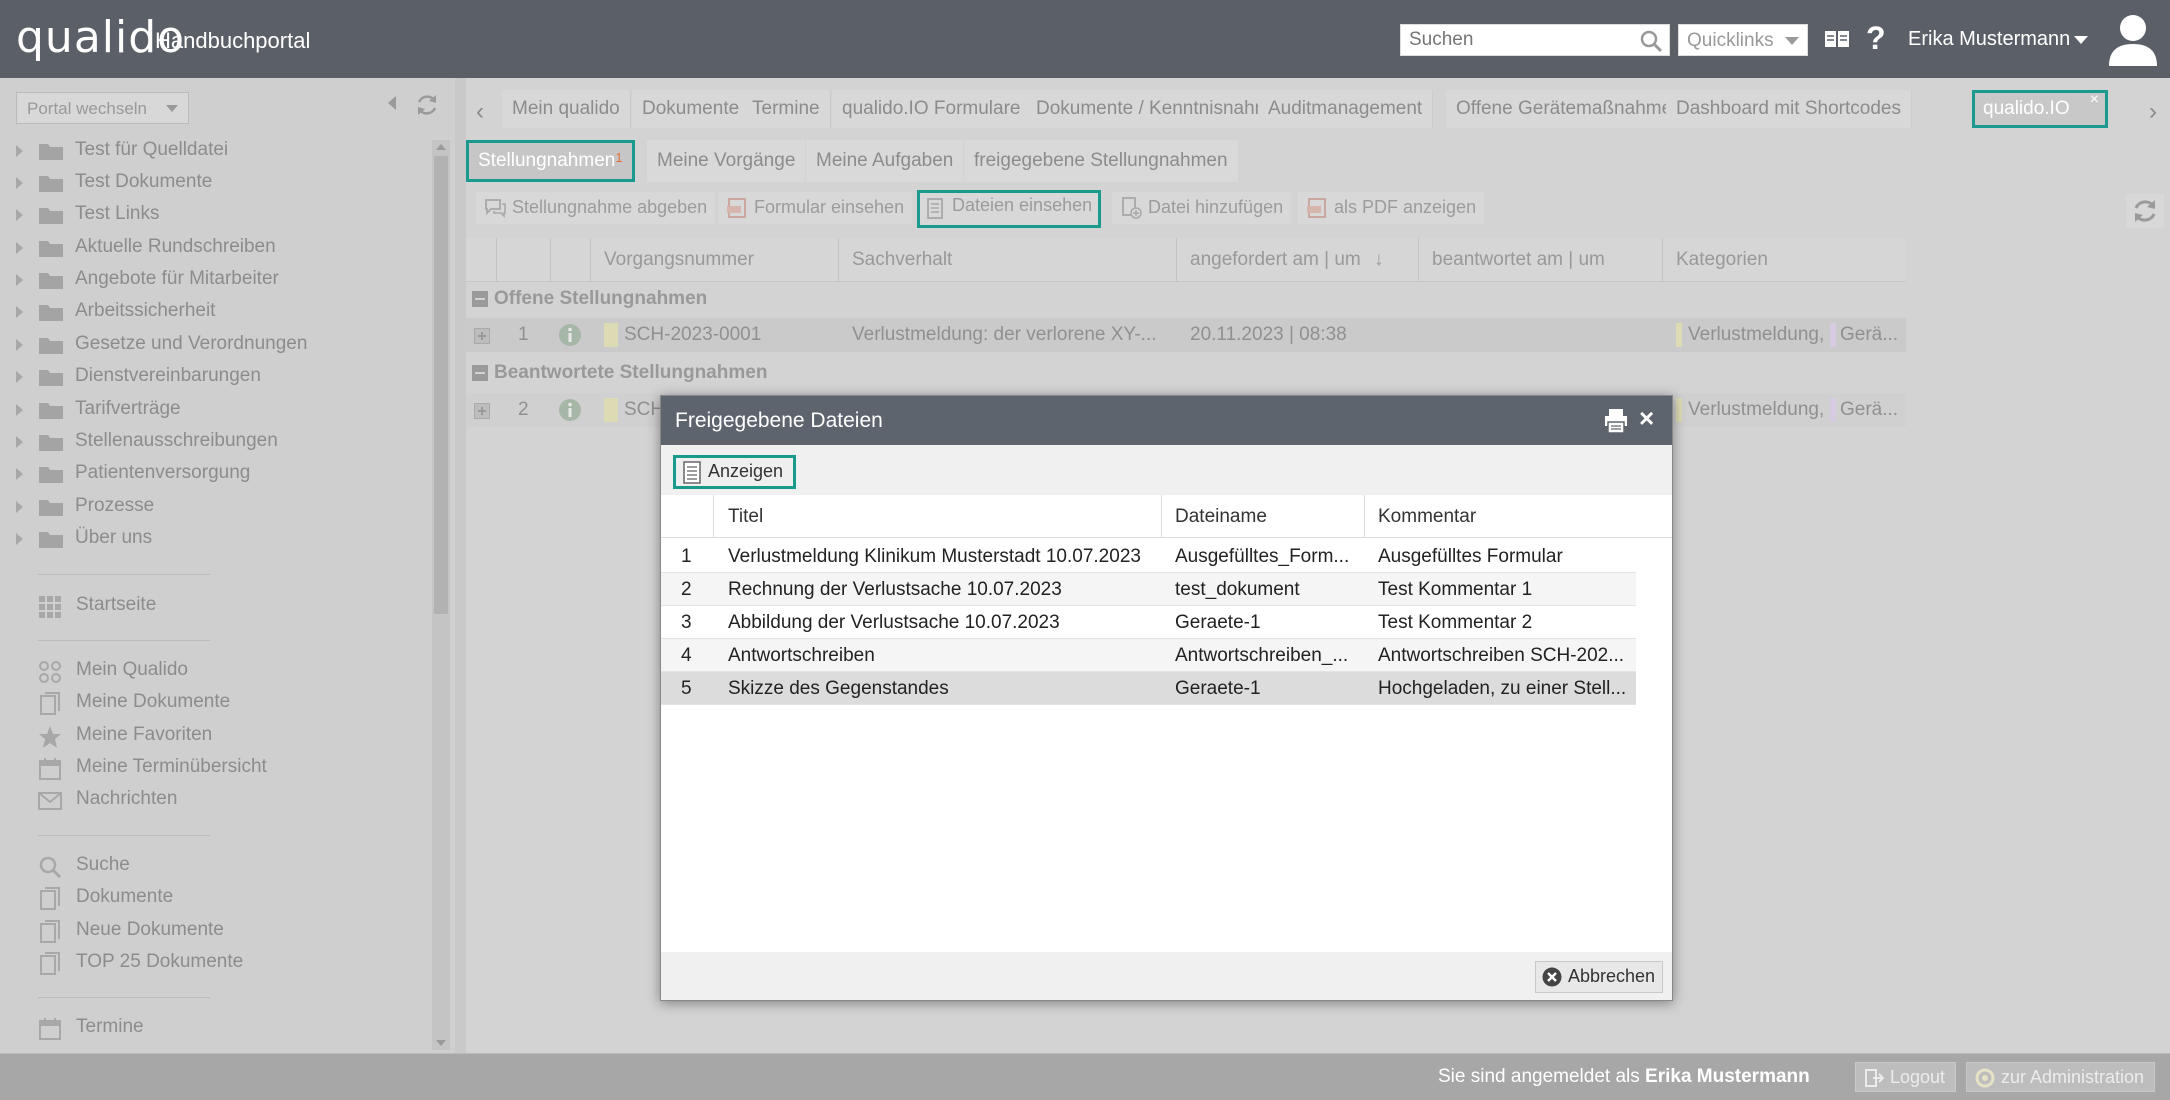 This screenshot has height=1100, width=2170. Describe the element at coordinates (1221, 517) in the screenshot. I see `column-header-dateiname: Dateiname` at that location.